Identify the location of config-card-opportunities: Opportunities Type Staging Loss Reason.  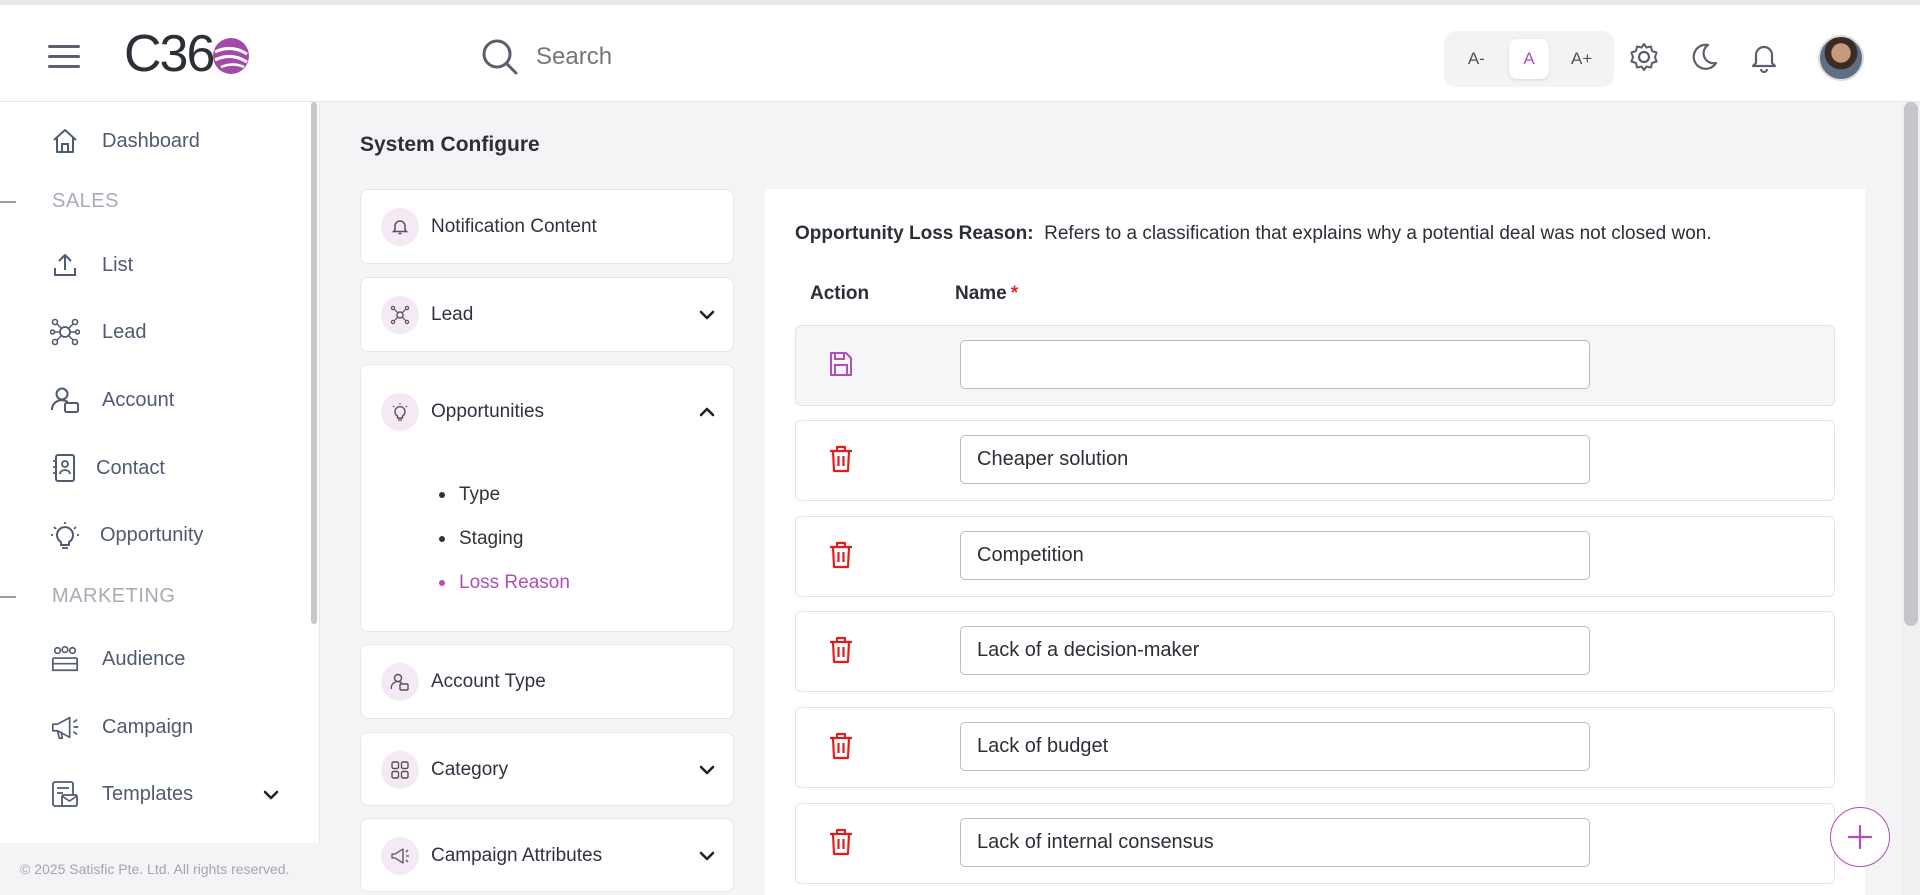
(547, 498).